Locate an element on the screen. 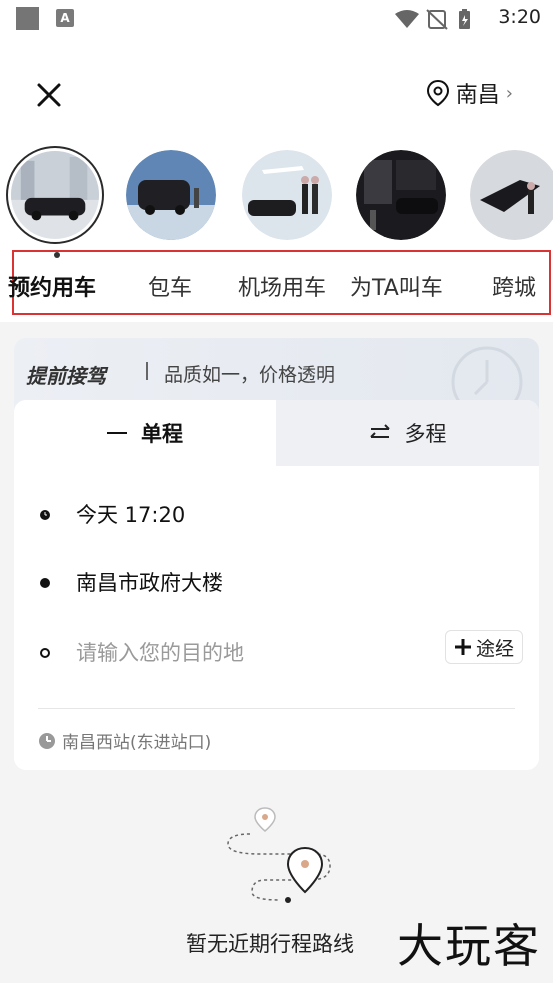 Image resolution: width=553 pixels, height=983 pixels. departure-time: 今天 17:20 is located at coordinates (131, 515).